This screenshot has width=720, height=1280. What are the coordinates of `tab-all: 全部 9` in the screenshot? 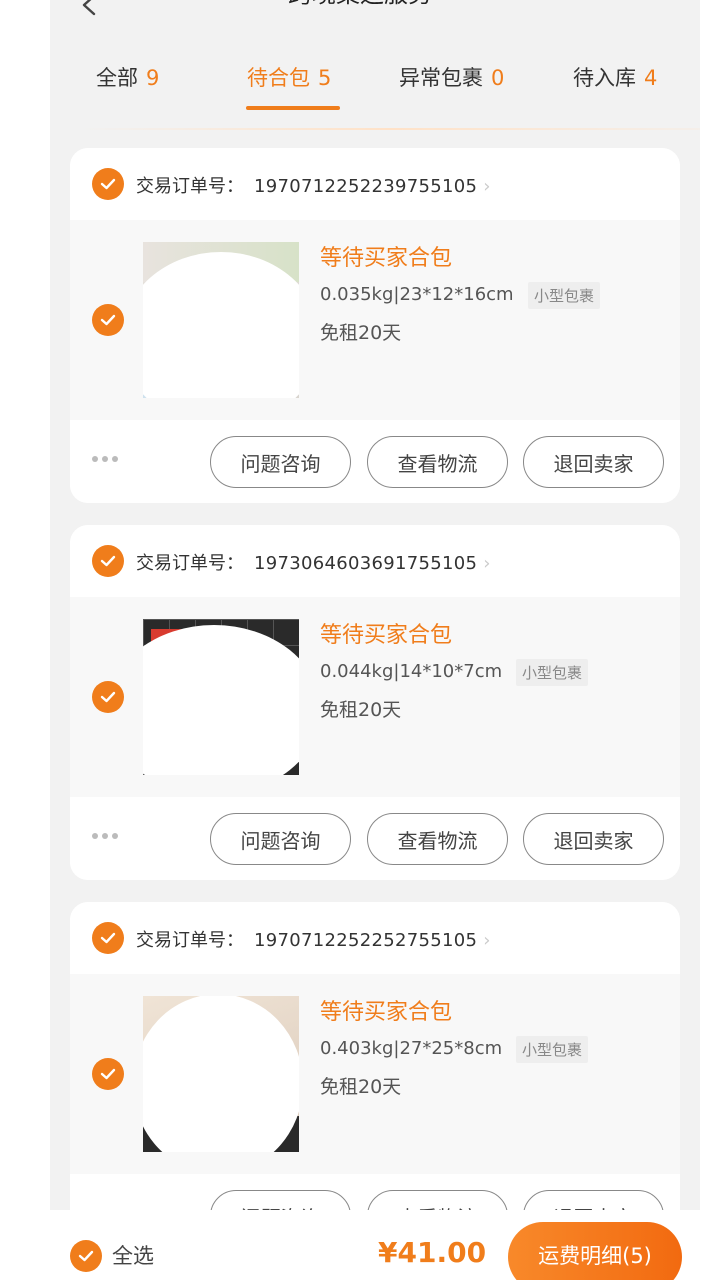 It's located at (127, 77).